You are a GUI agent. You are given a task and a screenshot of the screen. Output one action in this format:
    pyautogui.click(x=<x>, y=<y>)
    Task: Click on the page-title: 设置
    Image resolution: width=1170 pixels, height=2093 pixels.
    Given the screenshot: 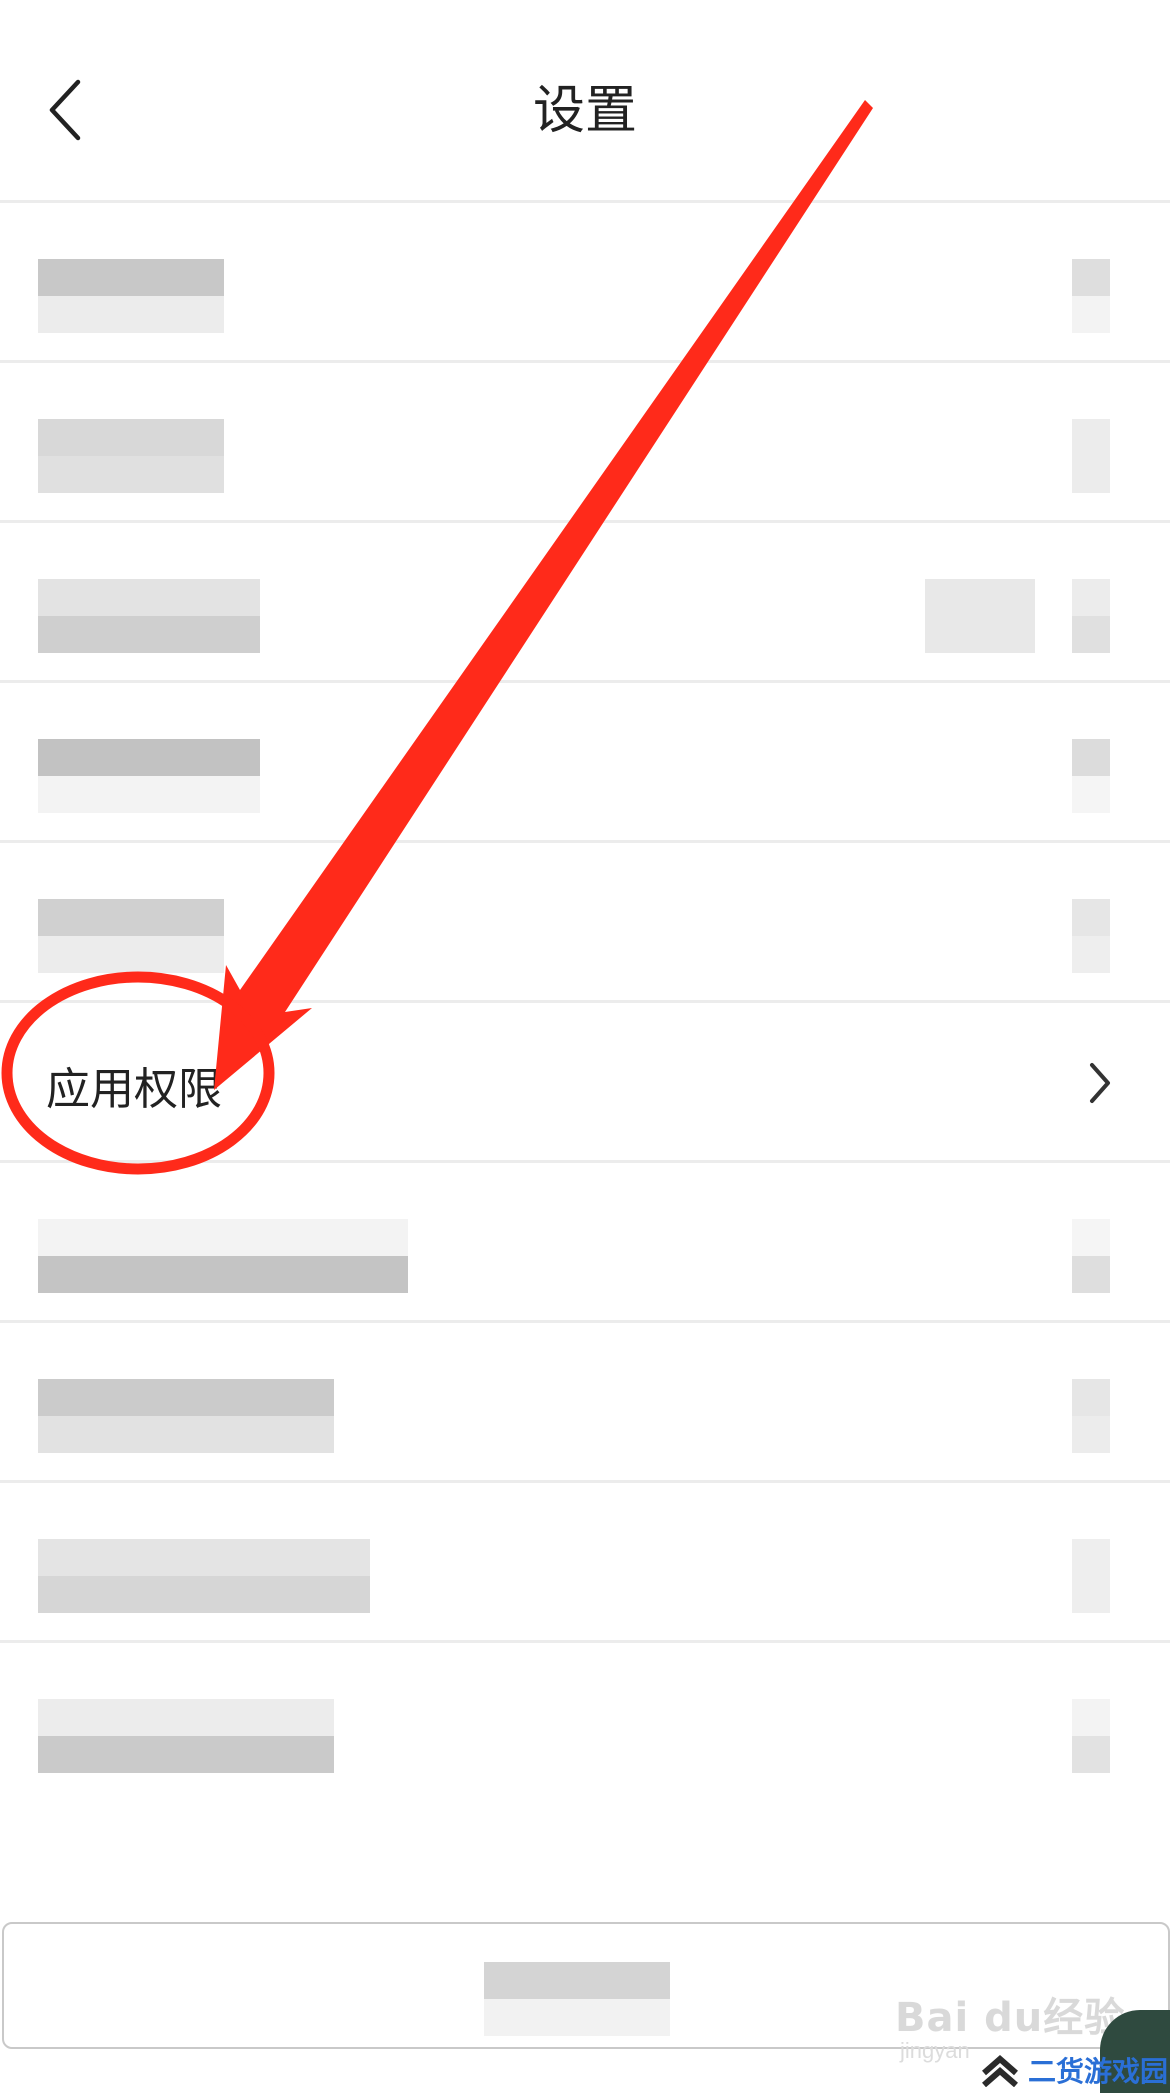 What is the action you would take?
    pyautogui.click(x=584, y=111)
    